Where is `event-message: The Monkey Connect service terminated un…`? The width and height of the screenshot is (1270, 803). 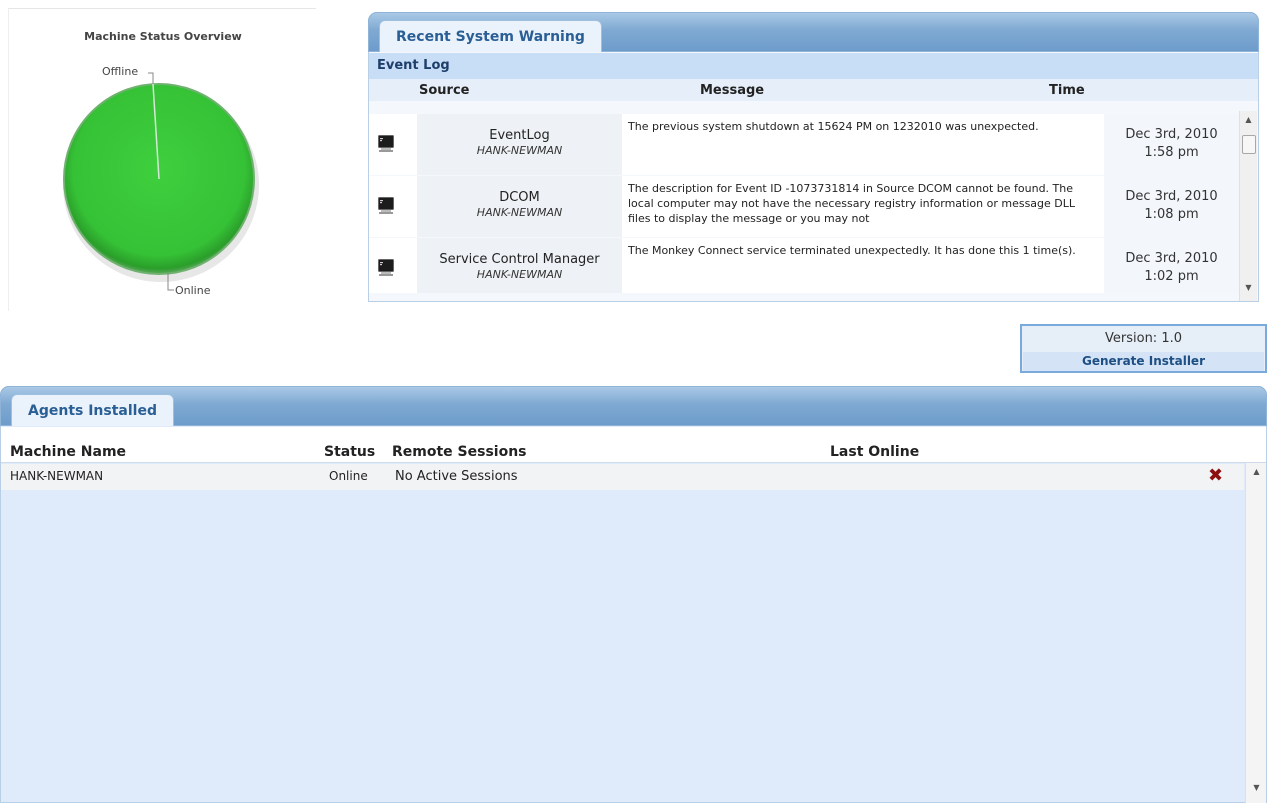 event-message: The Monkey Connect service terminated un… is located at coordinates (863, 265).